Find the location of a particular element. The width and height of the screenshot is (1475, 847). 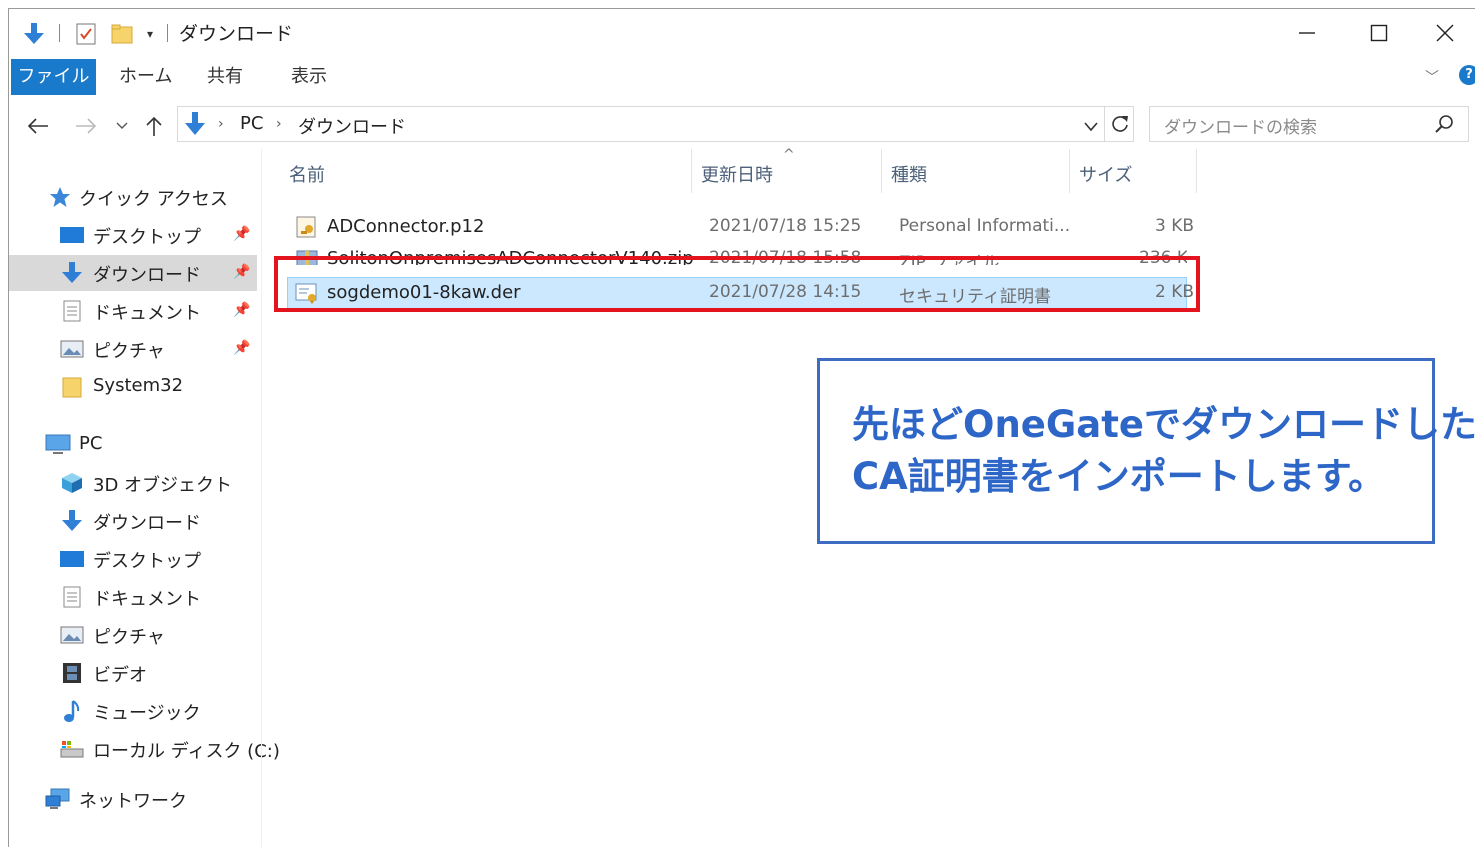

download-arrow-icon is located at coordinates (34, 34).